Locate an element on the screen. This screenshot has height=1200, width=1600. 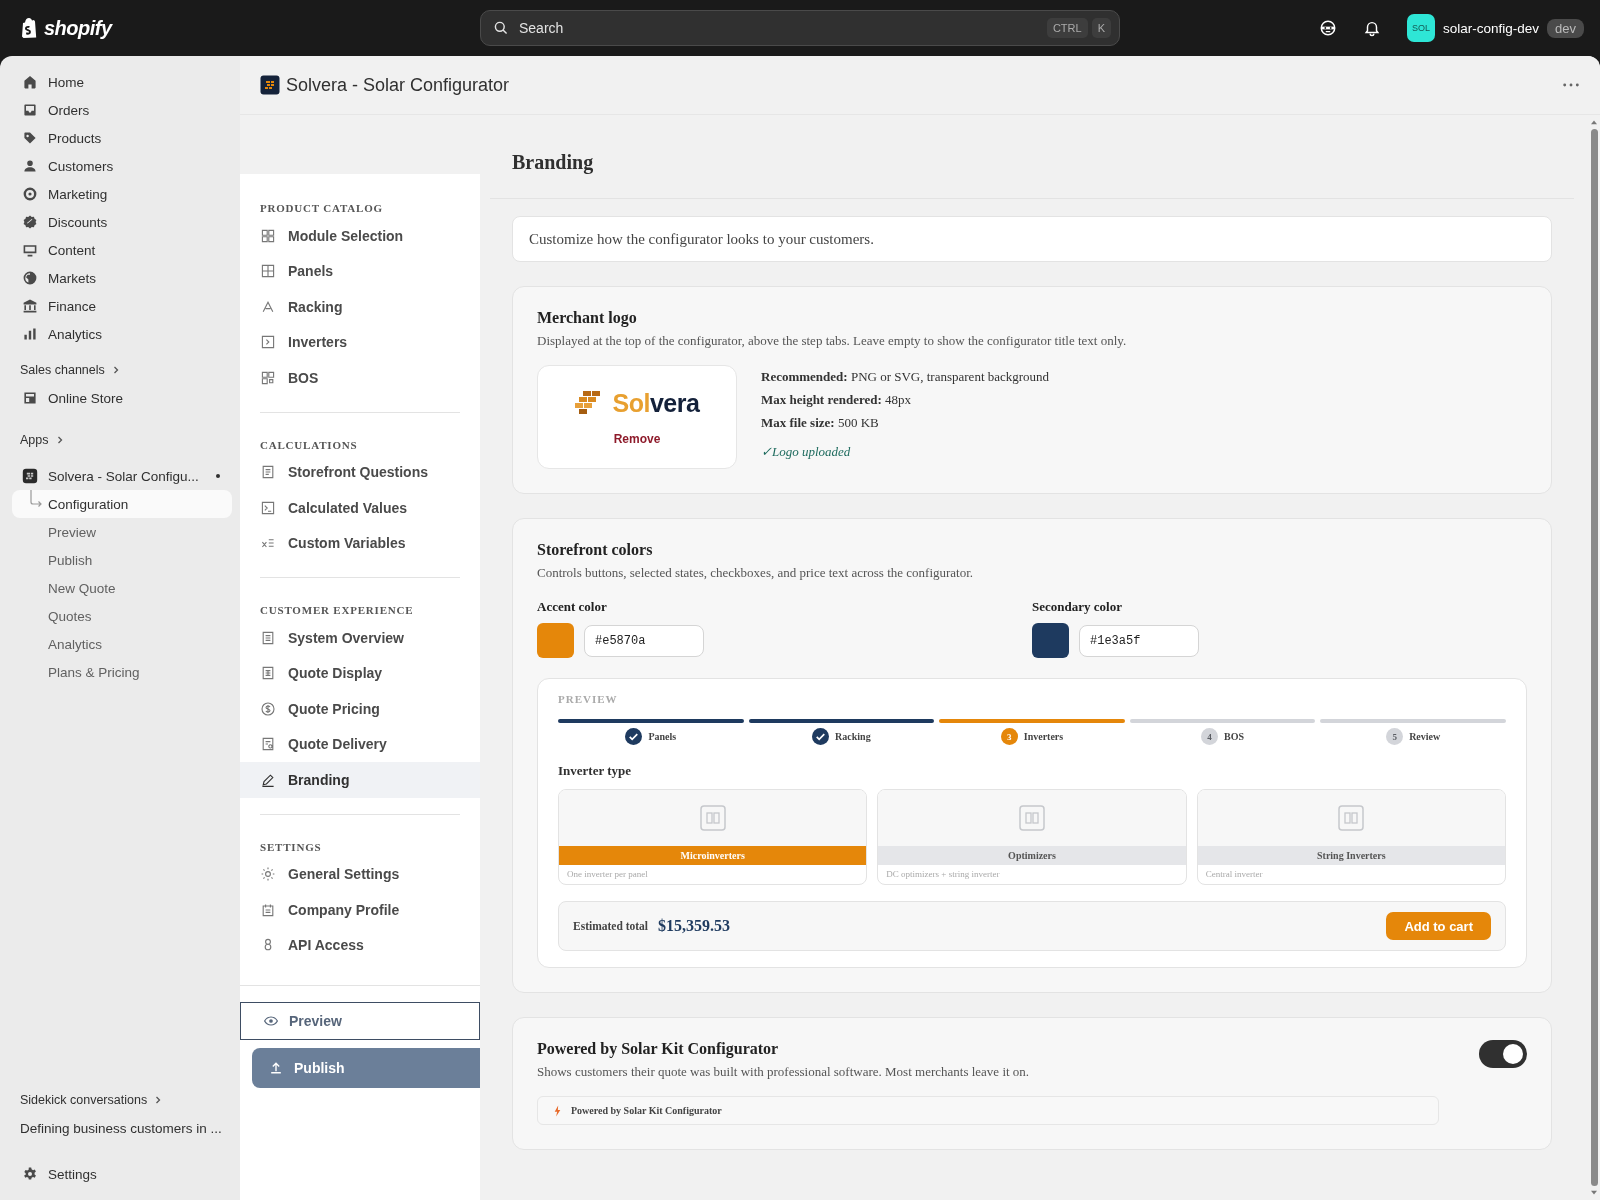
card-title: Merchant logo is located at coordinates (587, 318).